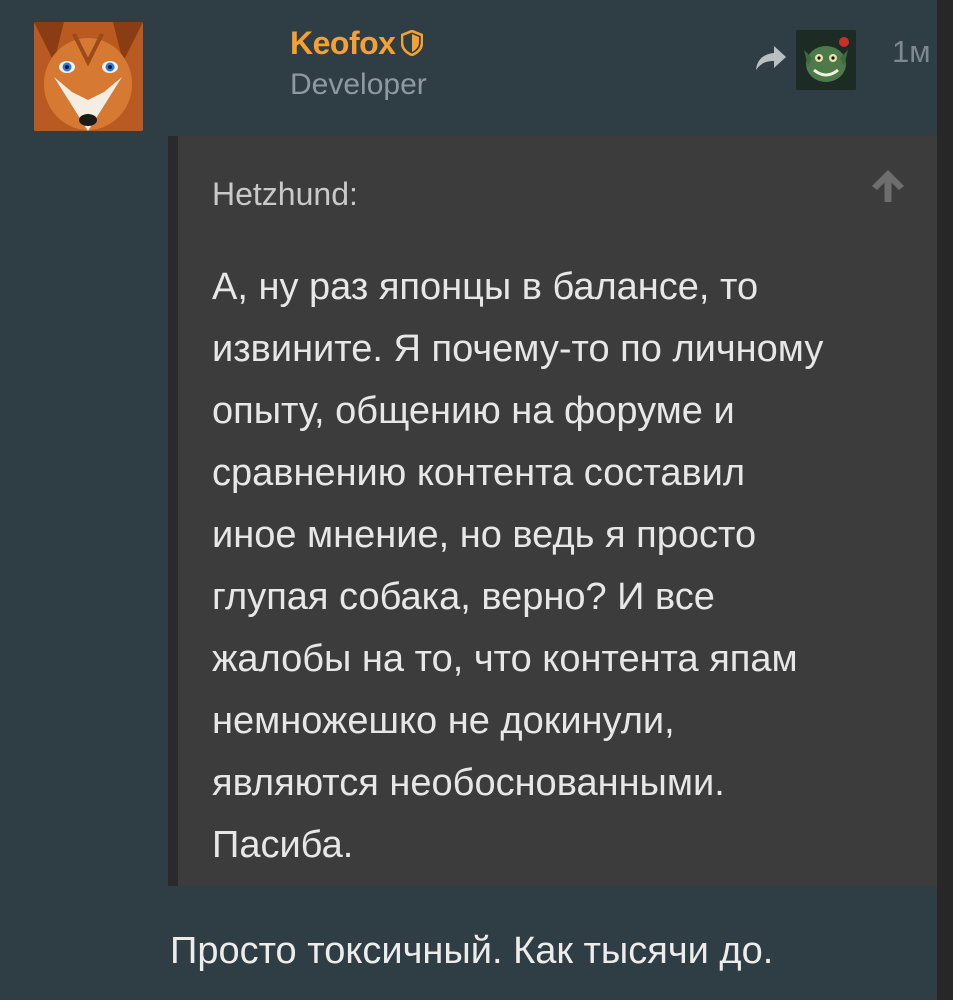 The height and width of the screenshot is (1000, 953). Describe the element at coordinates (343, 43) in the screenshot. I see `author-username: Keofox` at that location.